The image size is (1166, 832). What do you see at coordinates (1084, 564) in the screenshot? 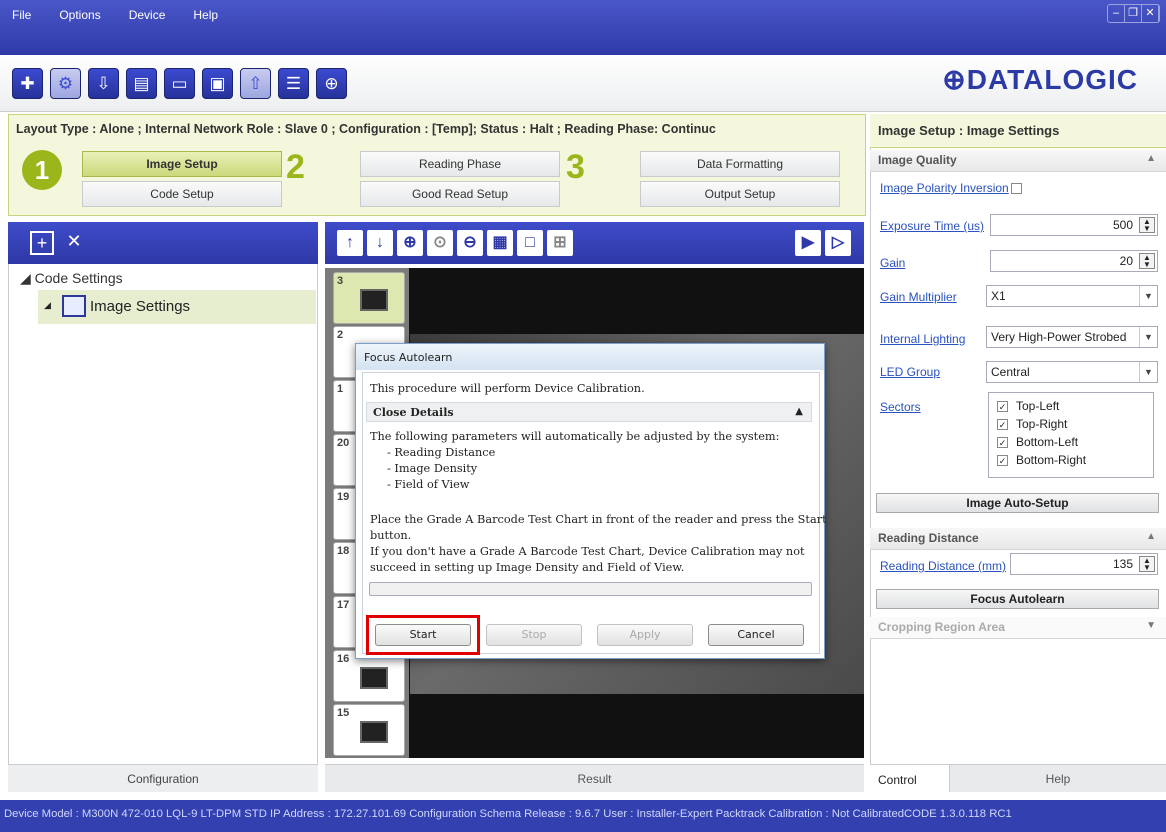
I see `reading-distance-input: 135 ▲ ▼` at bounding box center [1084, 564].